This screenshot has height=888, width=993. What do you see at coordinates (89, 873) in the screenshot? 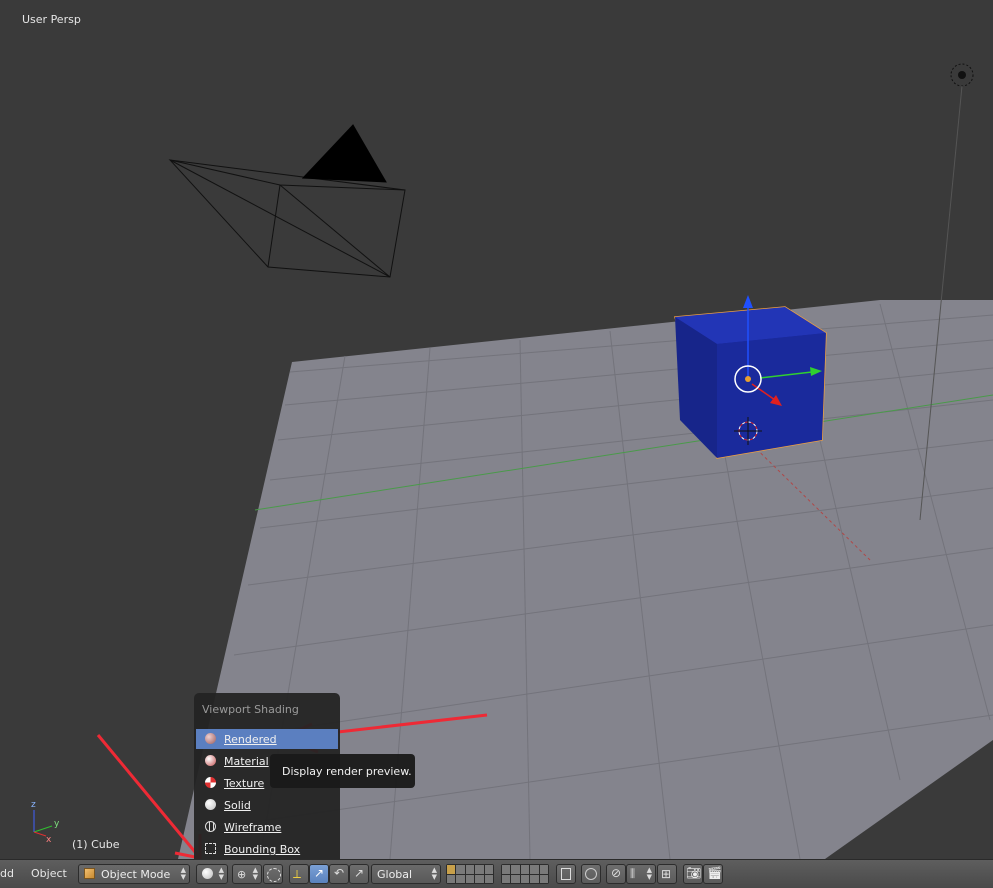
I see `cube-icon` at bounding box center [89, 873].